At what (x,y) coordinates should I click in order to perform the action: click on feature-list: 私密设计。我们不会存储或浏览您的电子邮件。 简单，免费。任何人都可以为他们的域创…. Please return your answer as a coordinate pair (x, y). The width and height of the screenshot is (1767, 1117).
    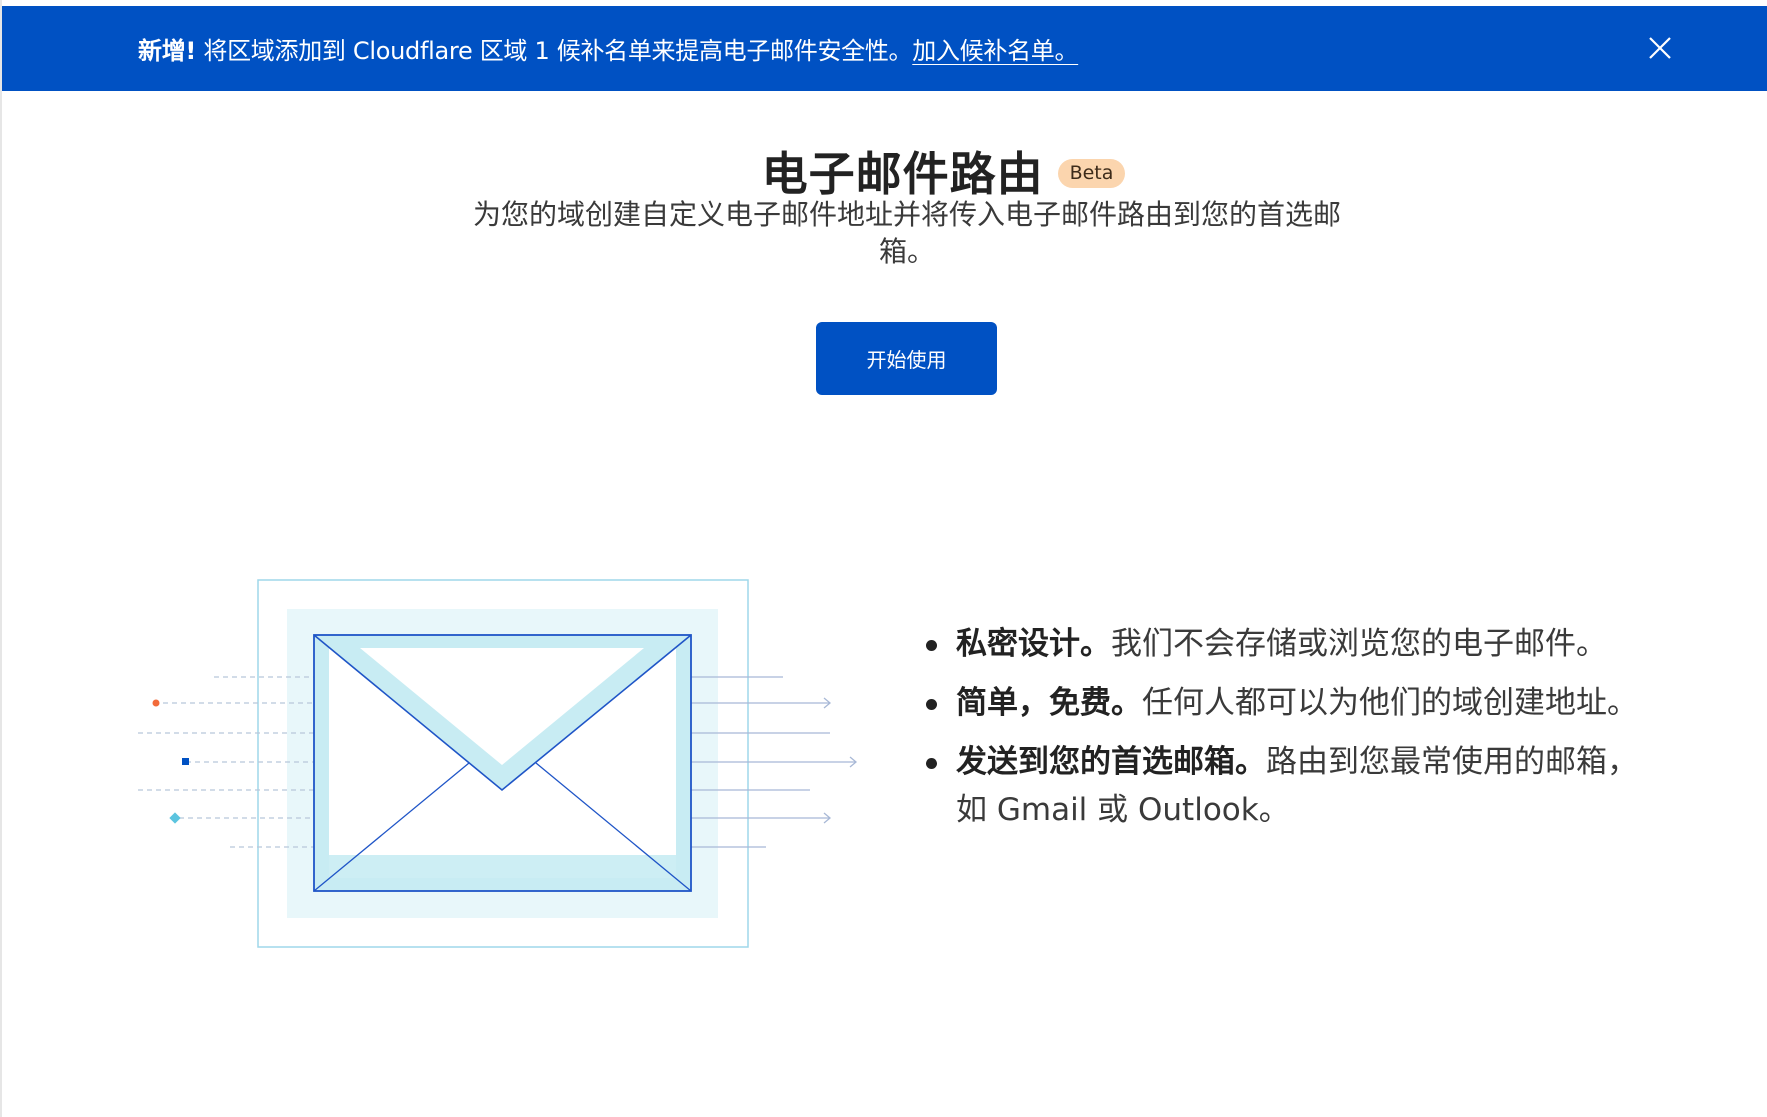
    Looking at the image, I should click on (1280, 732).